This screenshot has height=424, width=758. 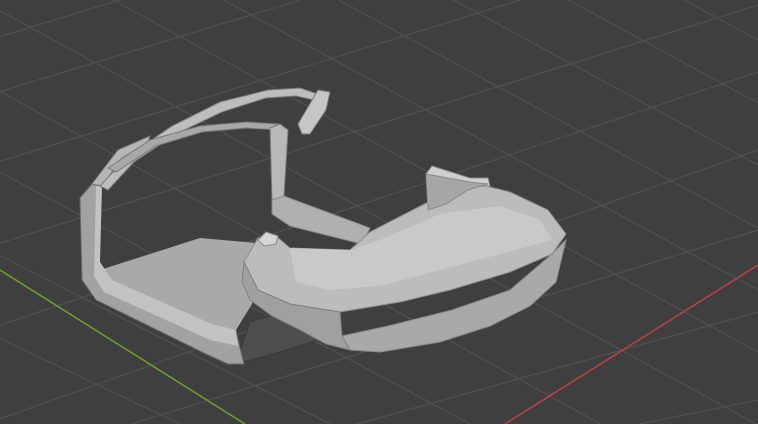 I want to click on car-a-pillar, so click(x=279, y=164).